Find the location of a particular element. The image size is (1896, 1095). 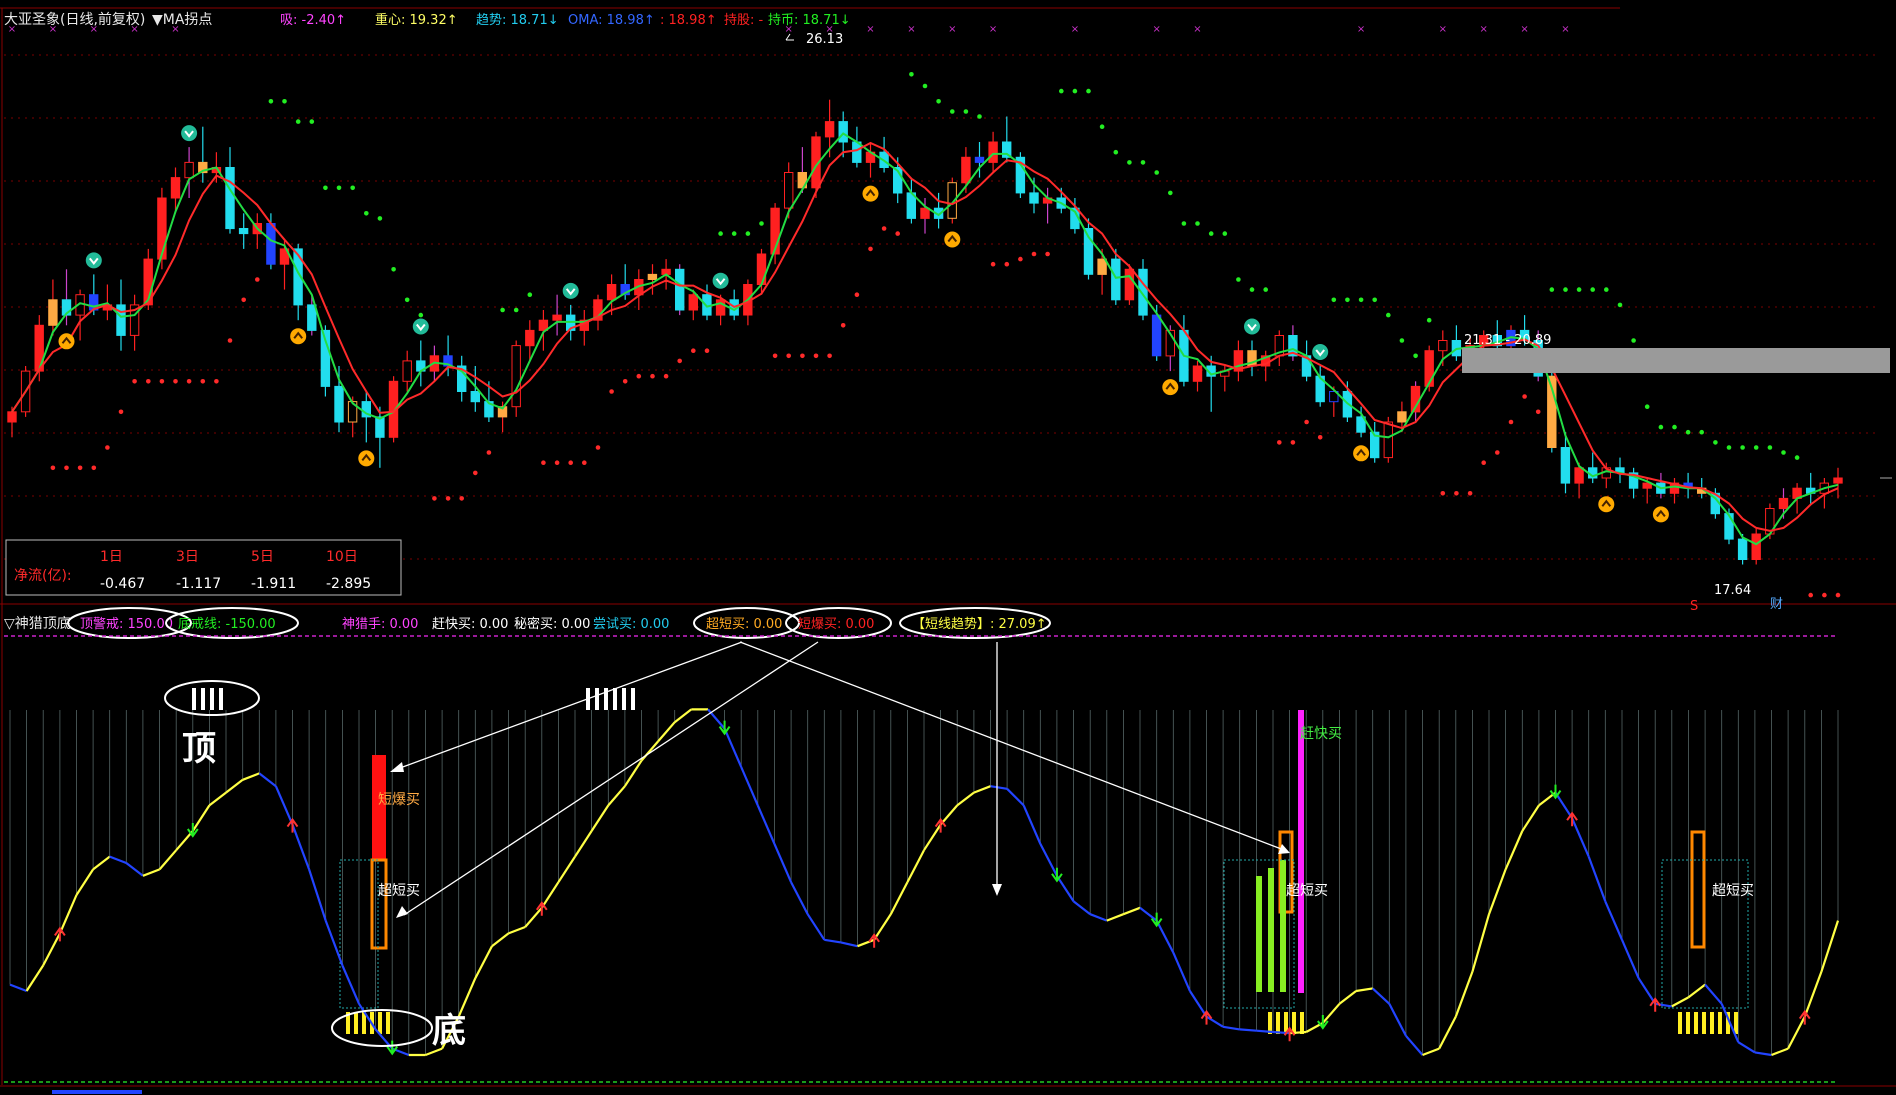

finance-marker: 财 is located at coordinates (1776, 604).